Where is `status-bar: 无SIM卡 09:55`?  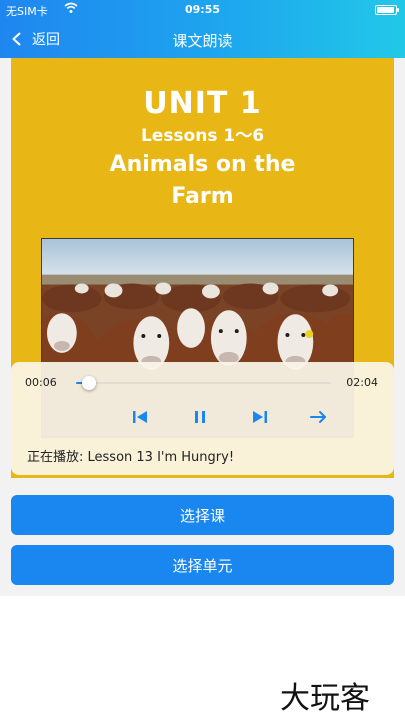
status-bar: 无SIM卡 09:55 is located at coordinates (202, 10).